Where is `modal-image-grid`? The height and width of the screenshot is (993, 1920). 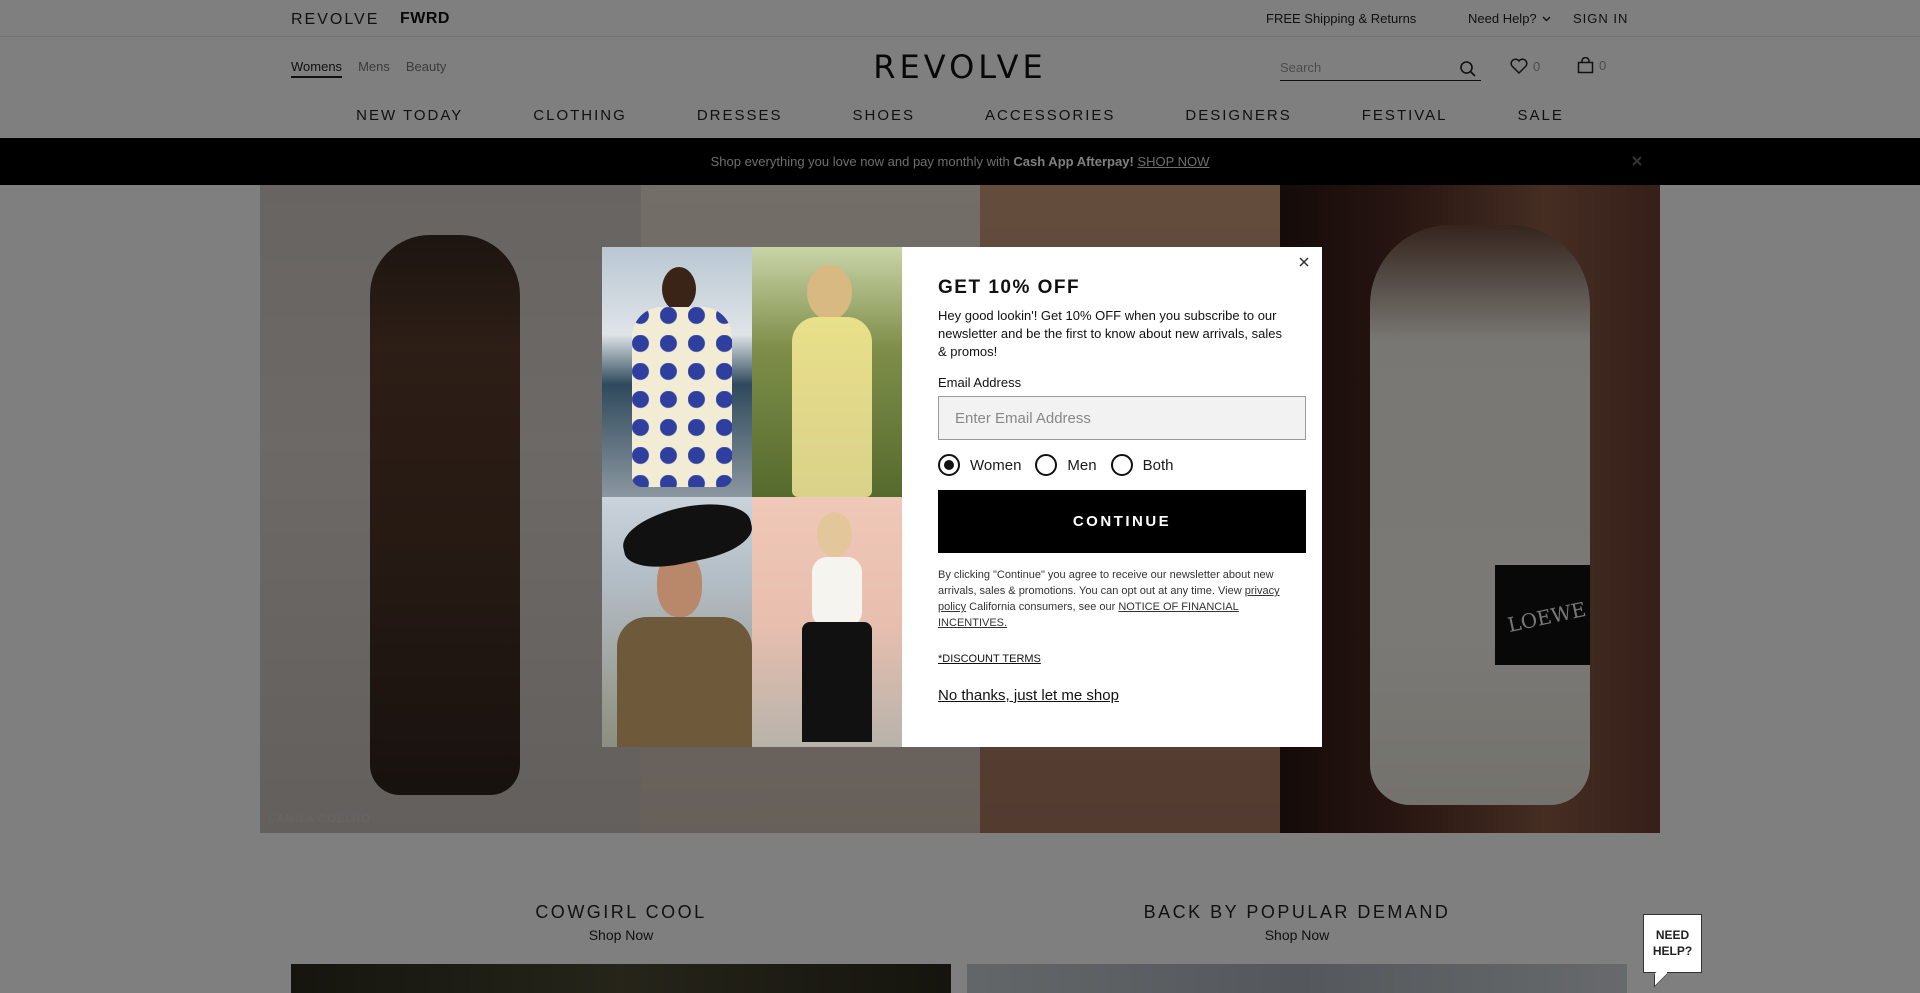
modal-image-grid is located at coordinates (752, 497).